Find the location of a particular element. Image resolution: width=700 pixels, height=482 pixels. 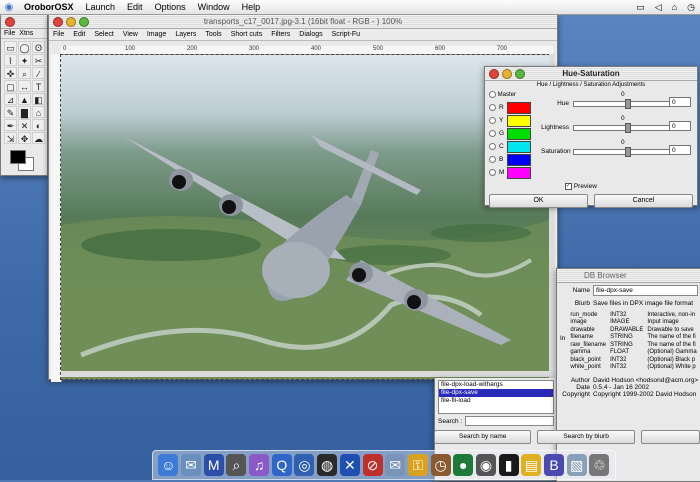

tool-2-icon: ʘ is located at coordinates (38, 47).